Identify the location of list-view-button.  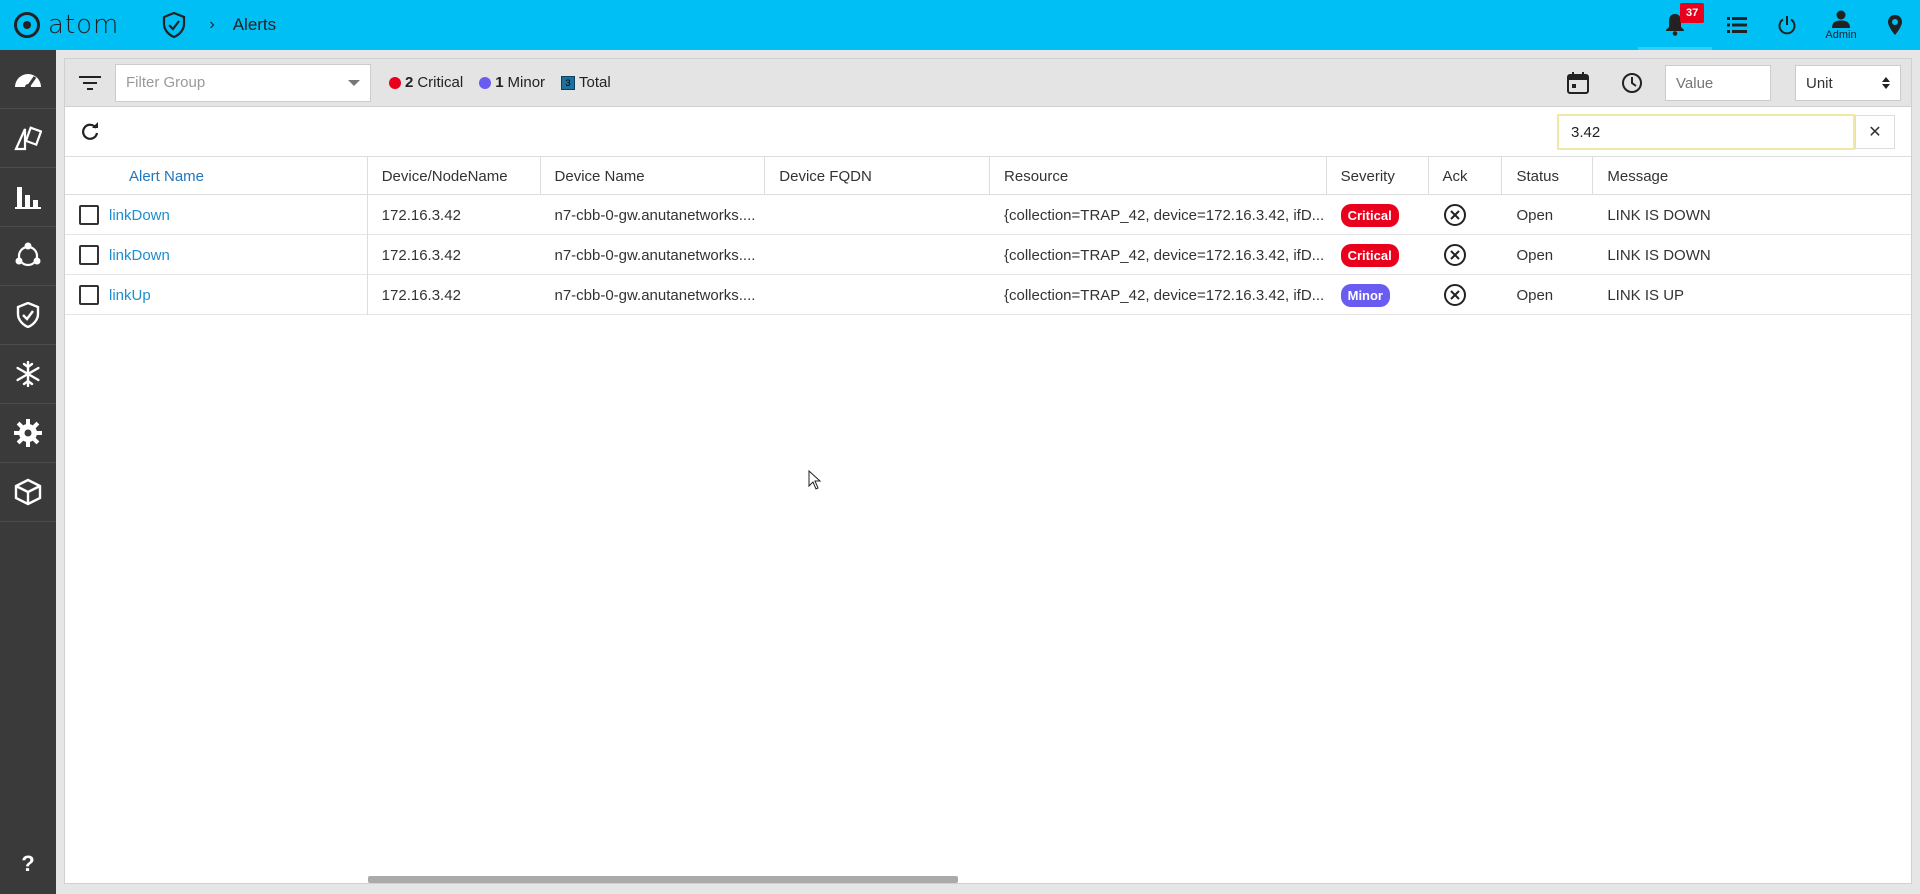
(1737, 25).